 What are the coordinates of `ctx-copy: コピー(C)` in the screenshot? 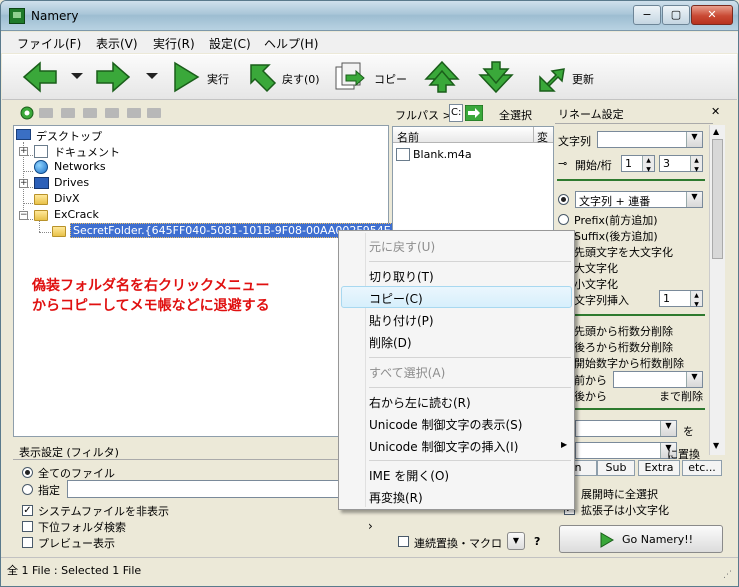 It's located at (396, 298).